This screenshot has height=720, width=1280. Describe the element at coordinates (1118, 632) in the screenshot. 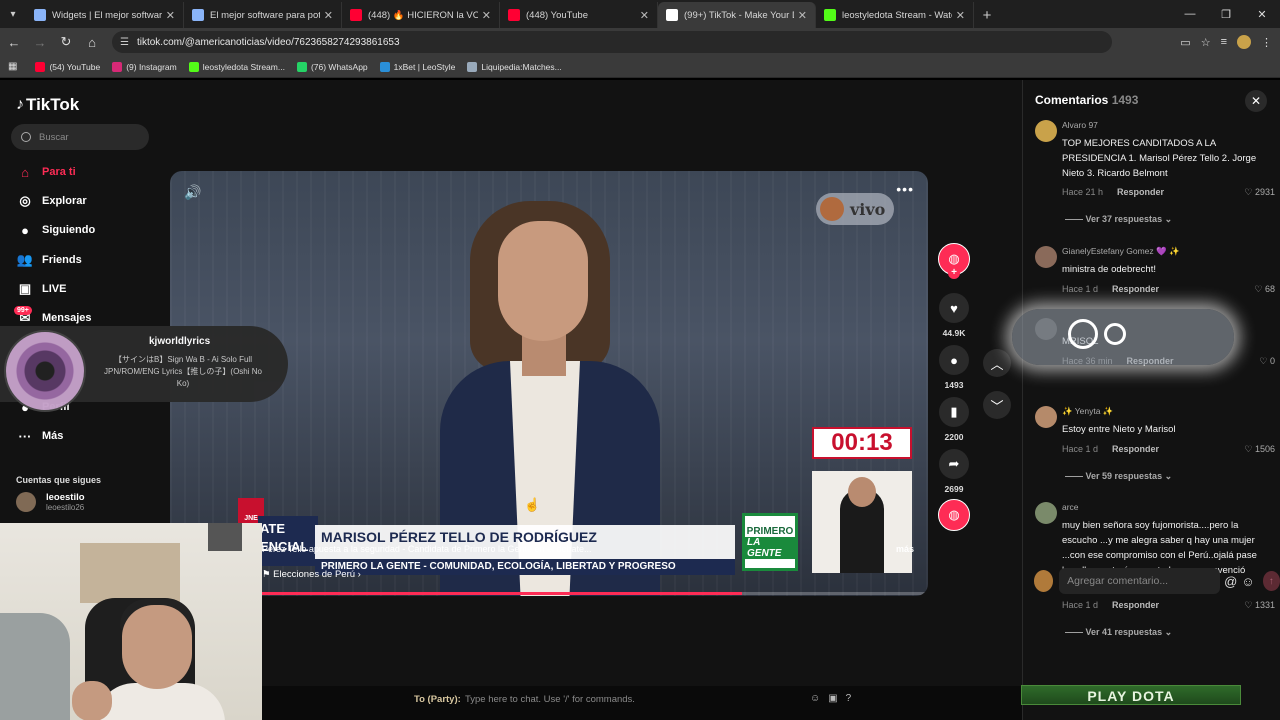

I see `view-replies-button: —— Ver 41 respuestas ⌄` at that location.